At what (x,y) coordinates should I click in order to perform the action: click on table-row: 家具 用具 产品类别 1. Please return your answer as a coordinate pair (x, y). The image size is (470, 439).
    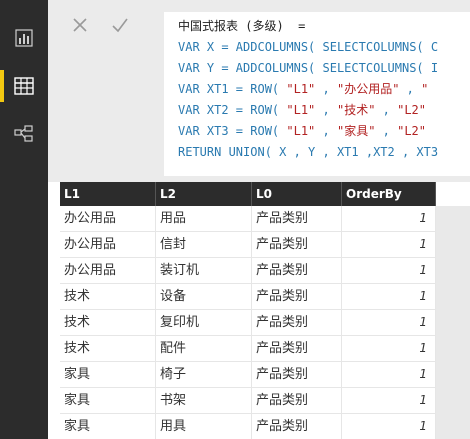
    Looking at the image, I should click on (248, 426).